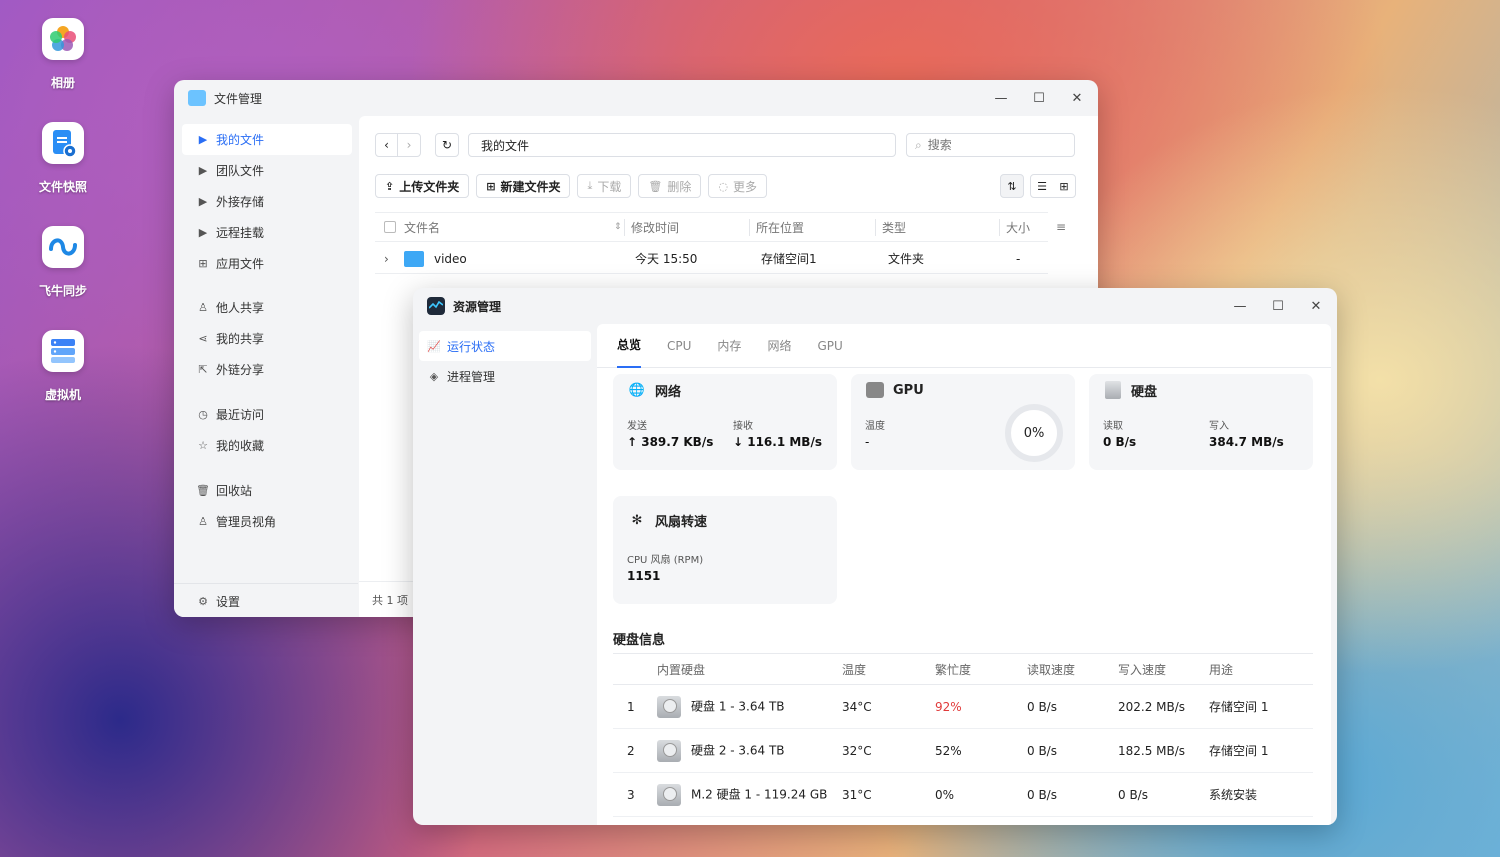 This screenshot has width=1500, height=857. I want to click on gpu-chip-icon, so click(875, 390).